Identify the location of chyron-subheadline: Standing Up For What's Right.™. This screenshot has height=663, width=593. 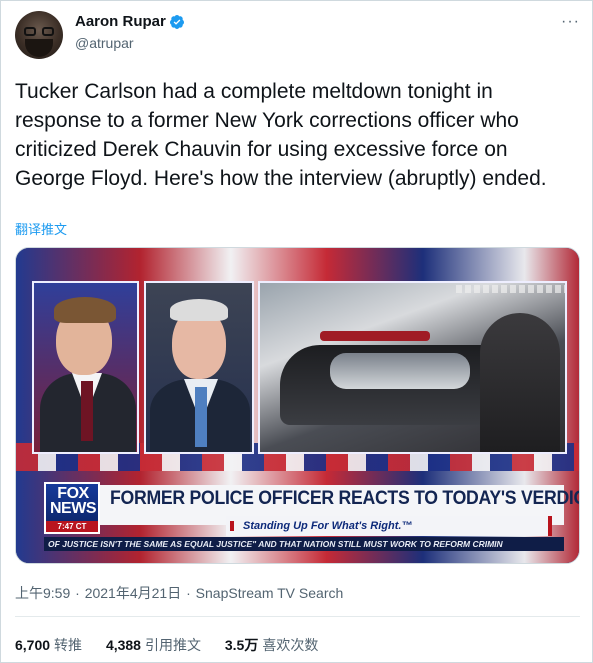
(387, 526).